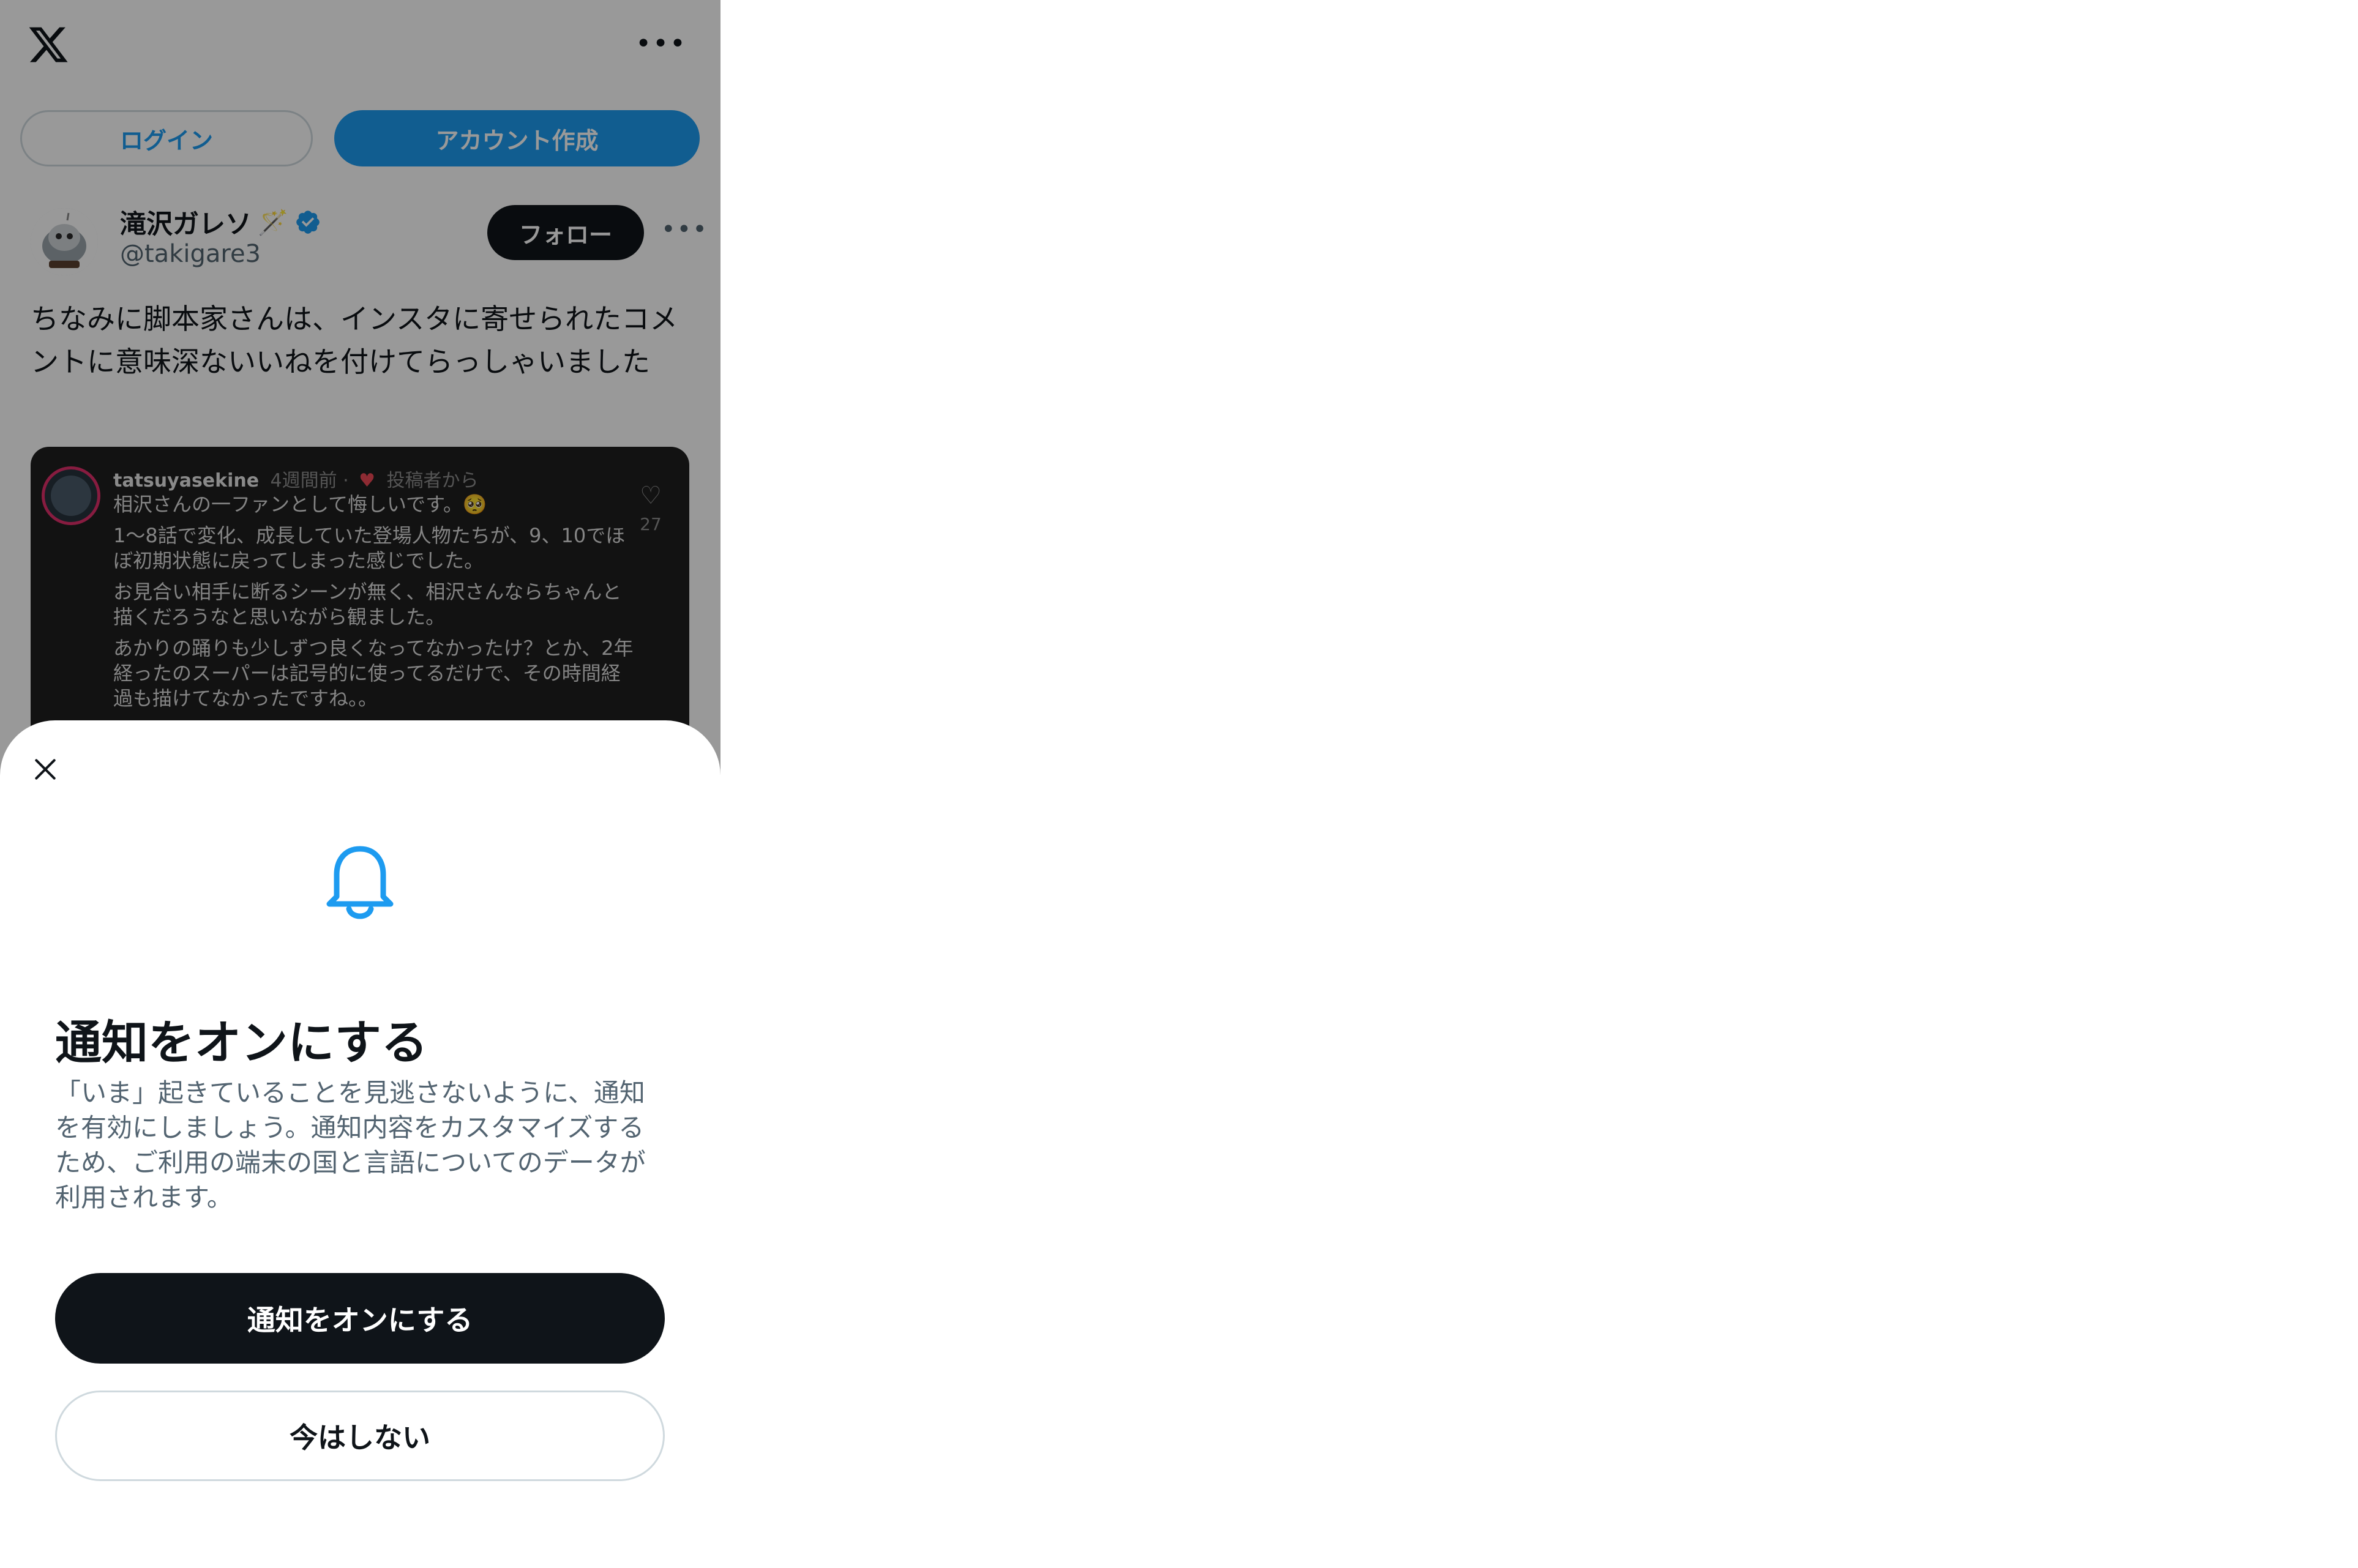 The image size is (2358, 1568). Describe the element at coordinates (242, 1042) in the screenshot. I see `sheet-title: 通知をオンにする` at that location.